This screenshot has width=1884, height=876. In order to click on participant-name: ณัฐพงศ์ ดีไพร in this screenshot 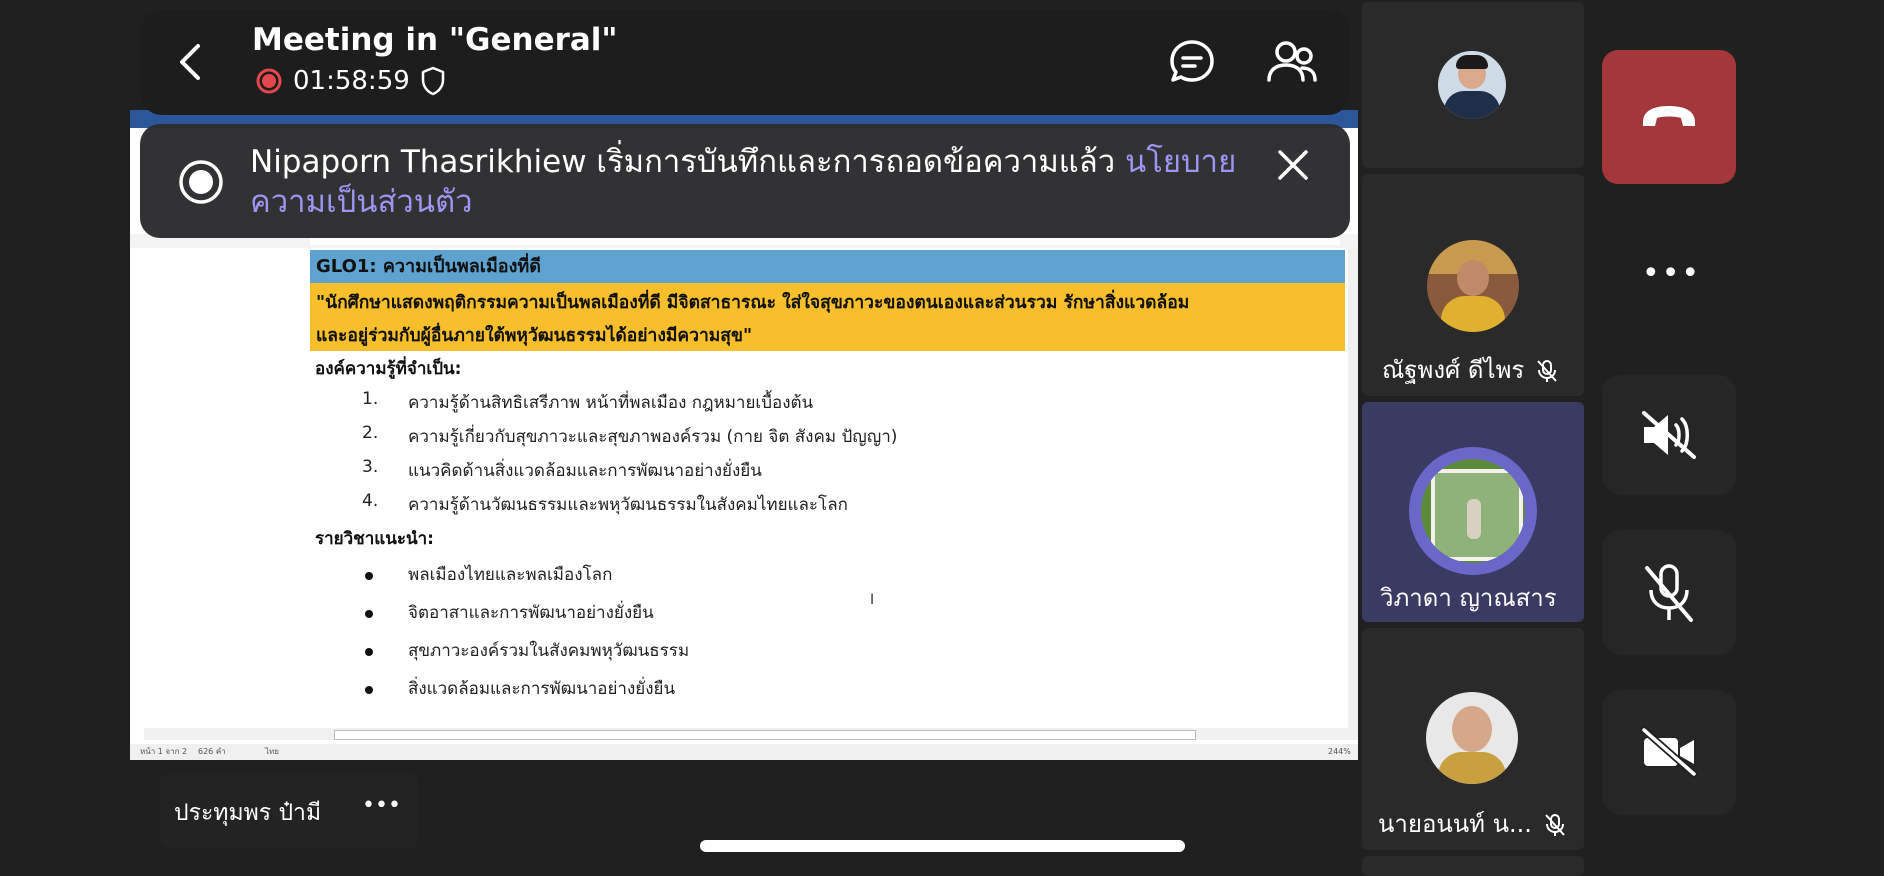, I will do `click(1470, 369)`.